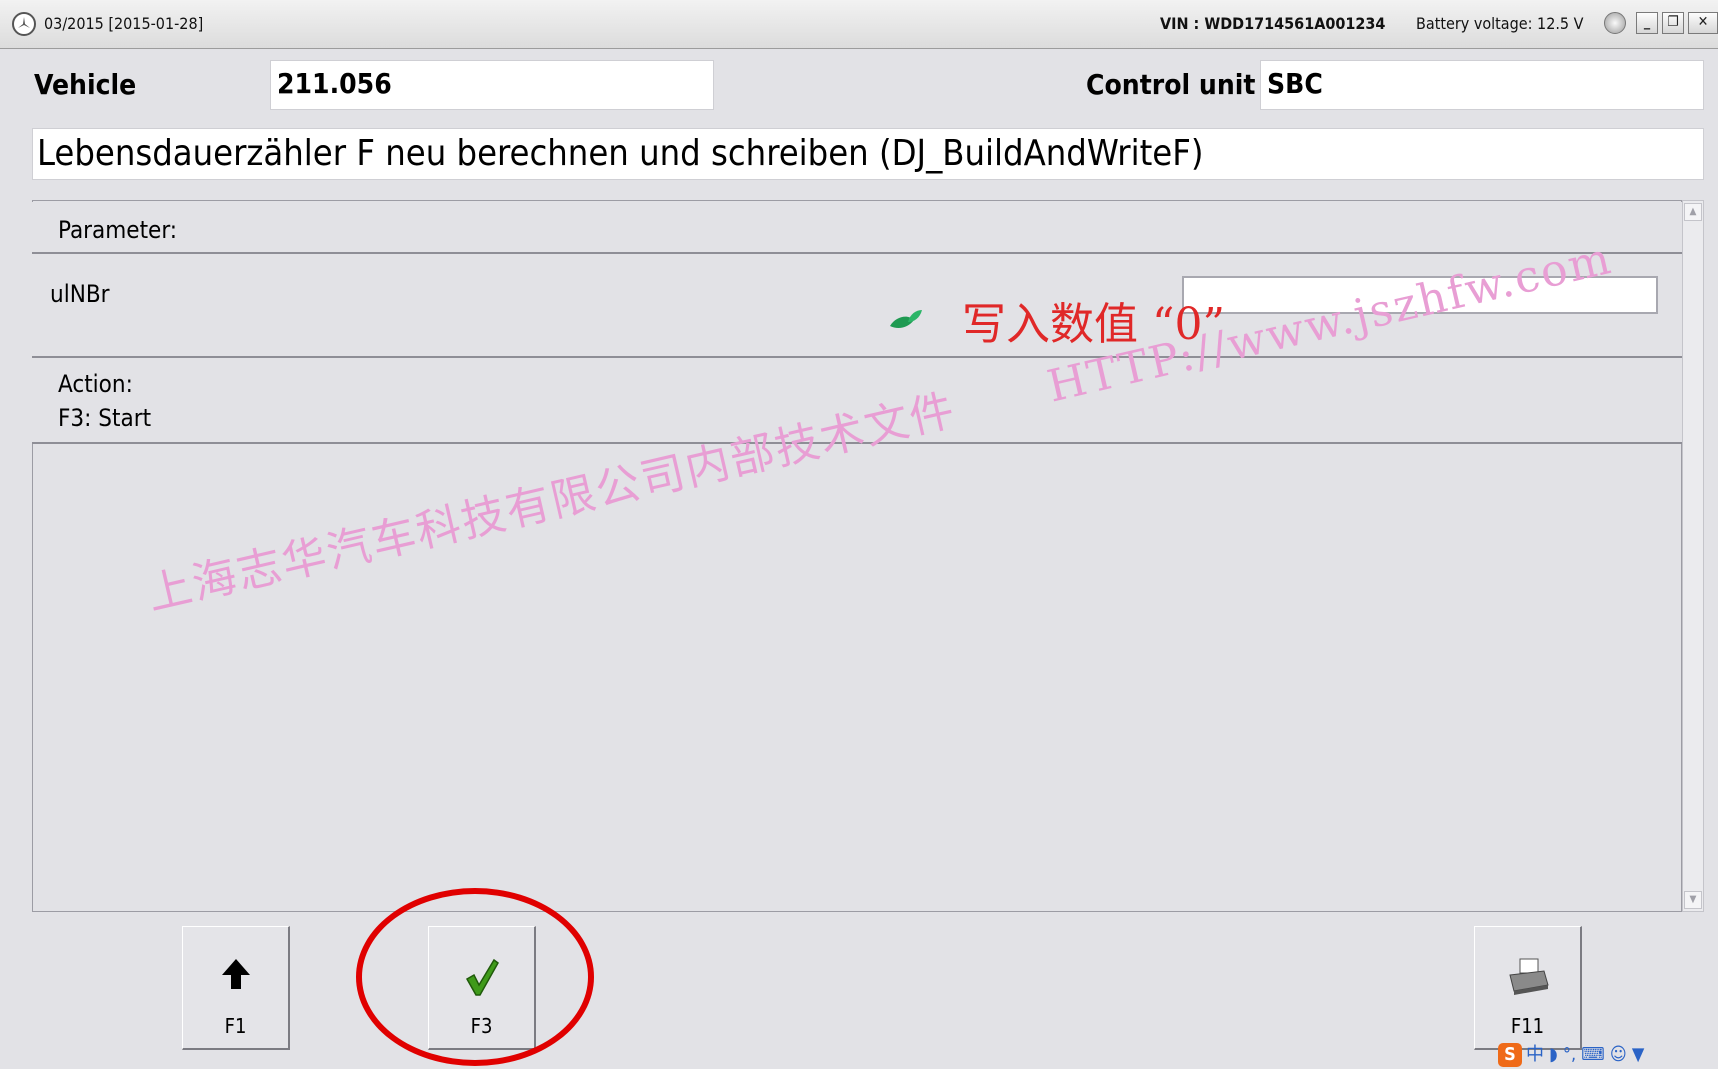 Image resolution: width=1718 pixels, height=1069 pixels. What do you see at coordinates (906, 321) in the screenshot?
I see `leaf-icon` at bounding box center [906, 321].